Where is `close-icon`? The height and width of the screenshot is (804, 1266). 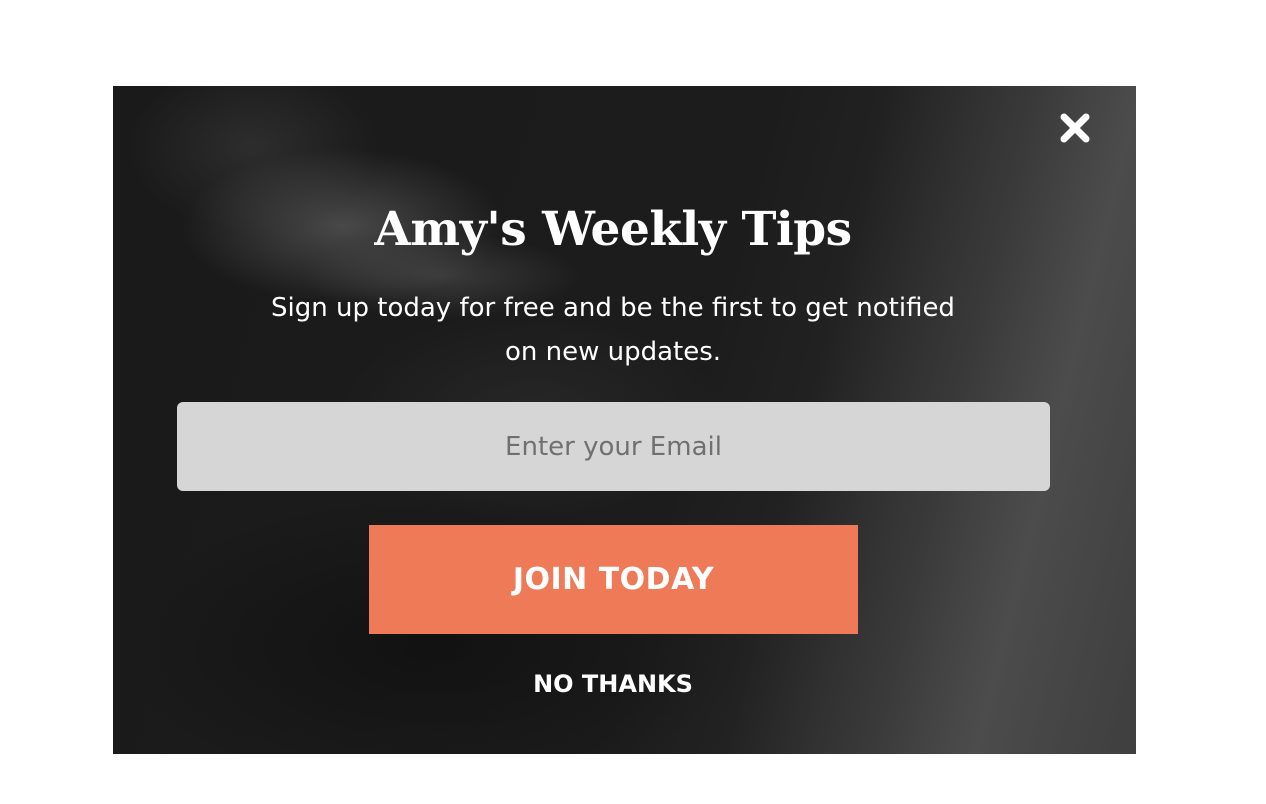 close-icon is located at coordinates (1075, 128).